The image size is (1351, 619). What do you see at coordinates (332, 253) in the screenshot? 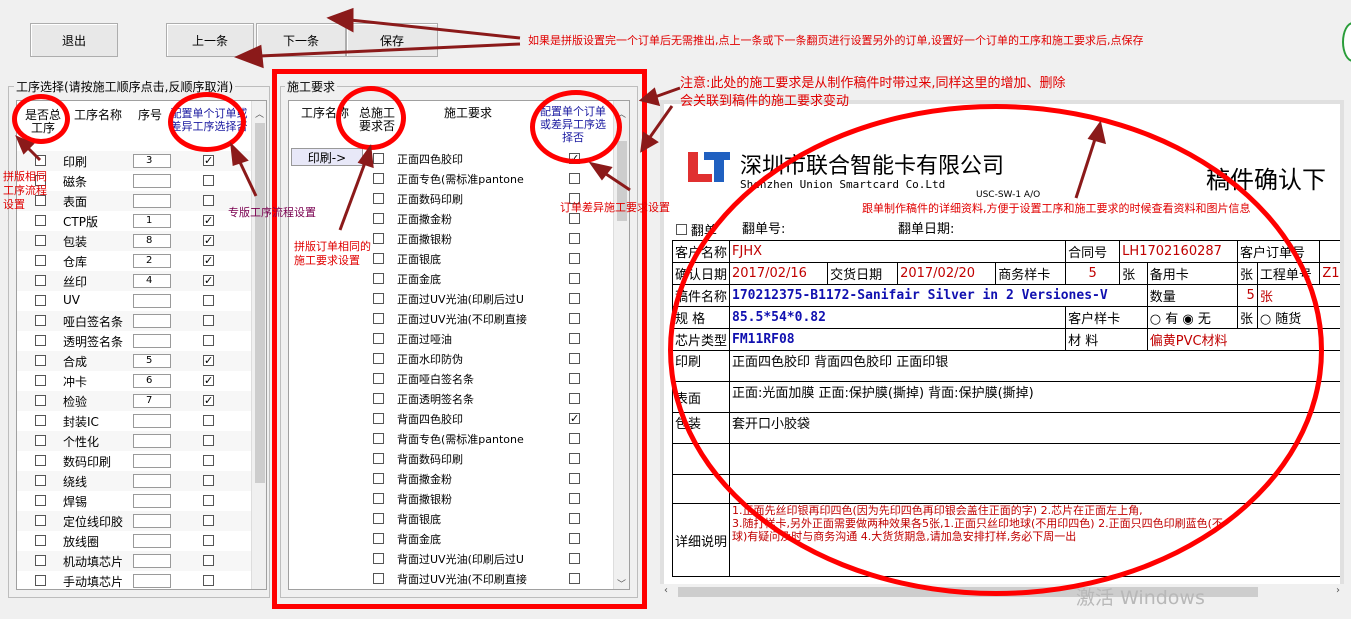
I see `annotation-mid: 拼版订单相同的施工要求设置` at bounding box center [332, 253].